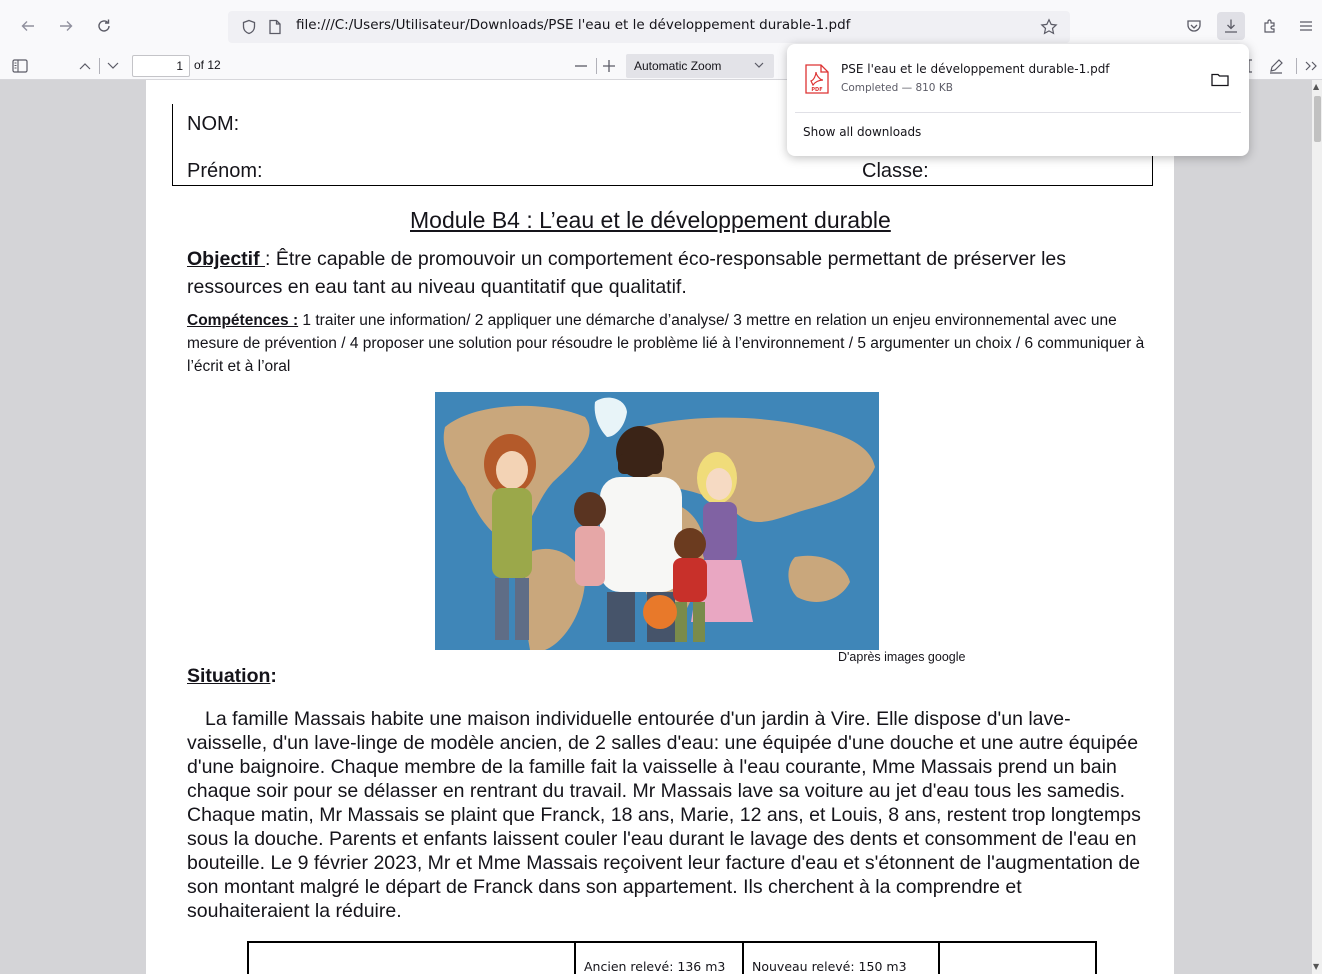  Describe the element at coordinates (104, 26) in the screenshot. I see `reload-icon` at that location.